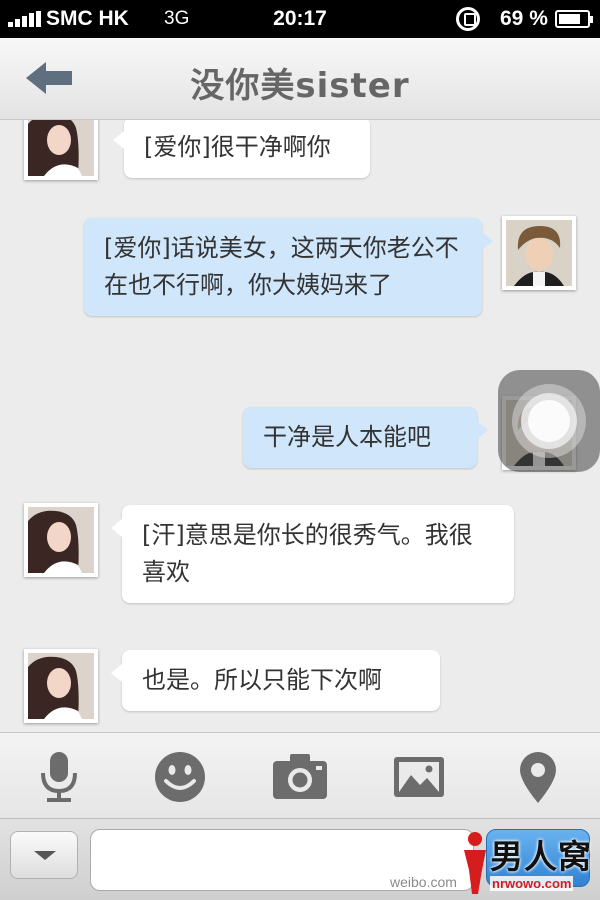 The height and width of the screenshot is (900, 600). What do you see at coordinates (281, 266) in the screenshot?
I see `message-text: [爱你]话说美女，这两天你老公不在也不行啊，你大姨妈来了` at bounding box center [281, 266].